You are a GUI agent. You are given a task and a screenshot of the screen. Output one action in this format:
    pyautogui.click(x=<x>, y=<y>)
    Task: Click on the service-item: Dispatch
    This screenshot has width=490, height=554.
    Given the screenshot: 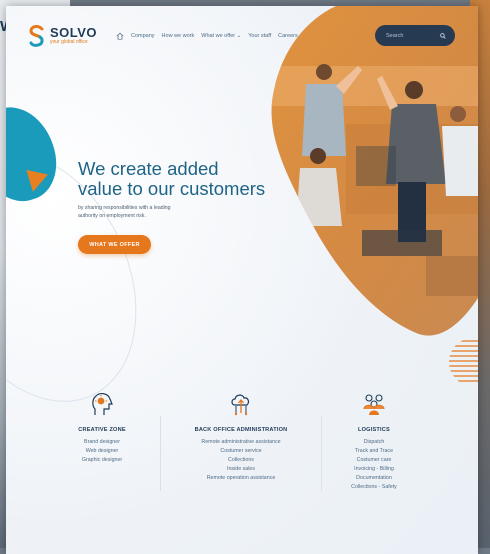 What is the action you would take?
    pyautogui.click(x=374, y=442)
    